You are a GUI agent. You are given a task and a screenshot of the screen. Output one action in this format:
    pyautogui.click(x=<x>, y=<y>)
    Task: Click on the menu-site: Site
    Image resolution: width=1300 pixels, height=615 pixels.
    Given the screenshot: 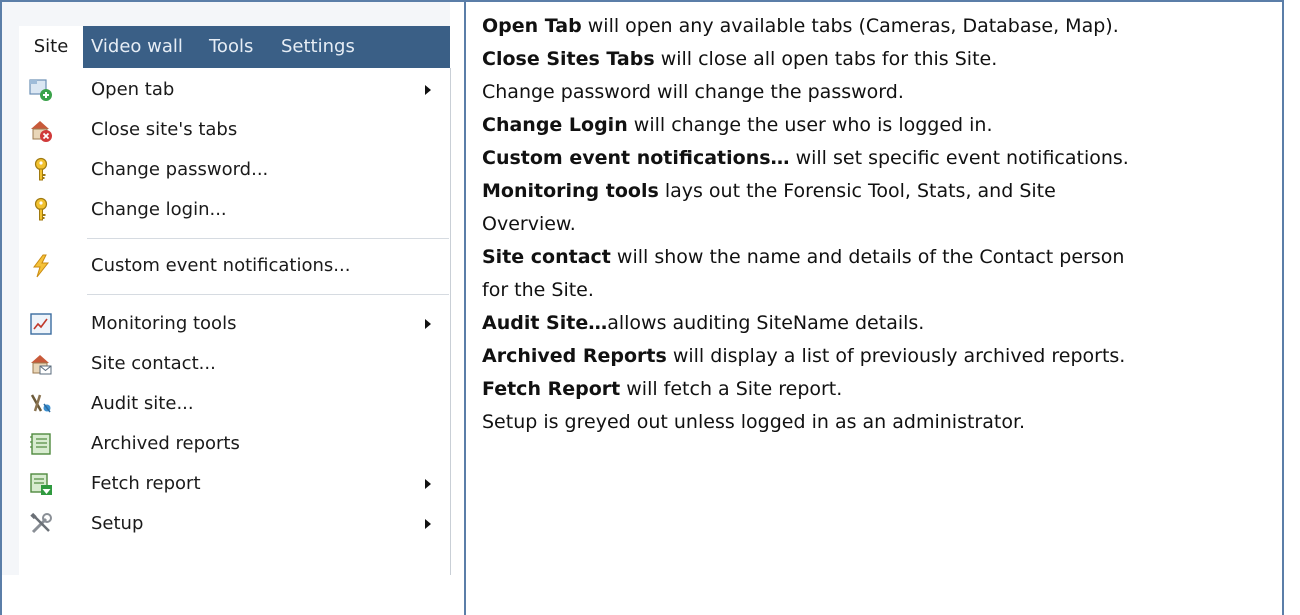 What is the action you would take?
    pyautogui.click(x=51, y=47)
    